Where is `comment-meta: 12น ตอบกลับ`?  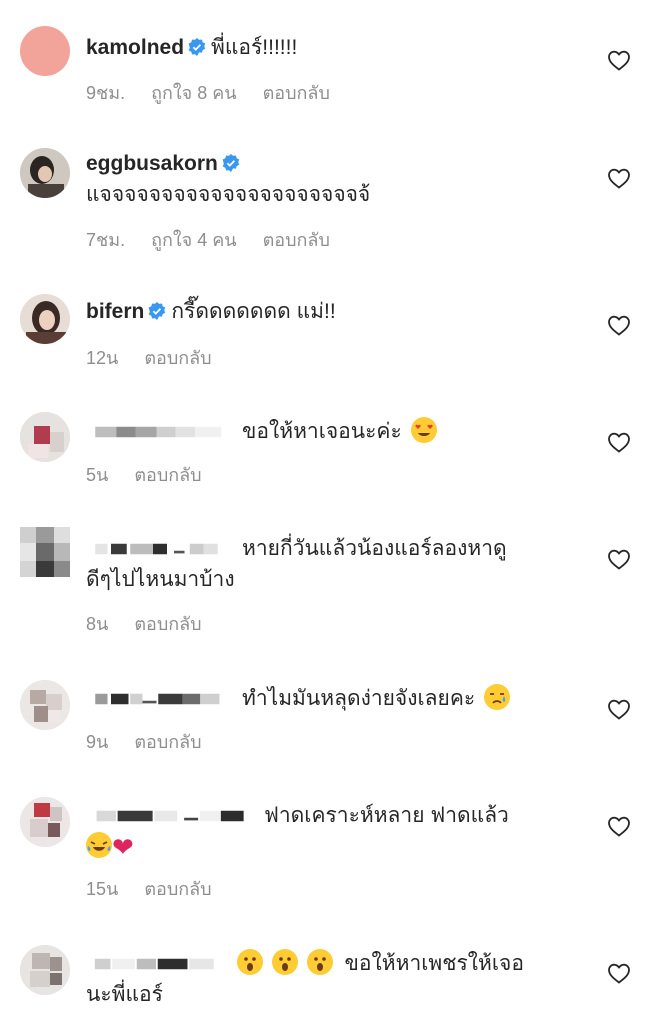 comment-meta: 12น ตอบกลับ is located at coordinates (162, 357).